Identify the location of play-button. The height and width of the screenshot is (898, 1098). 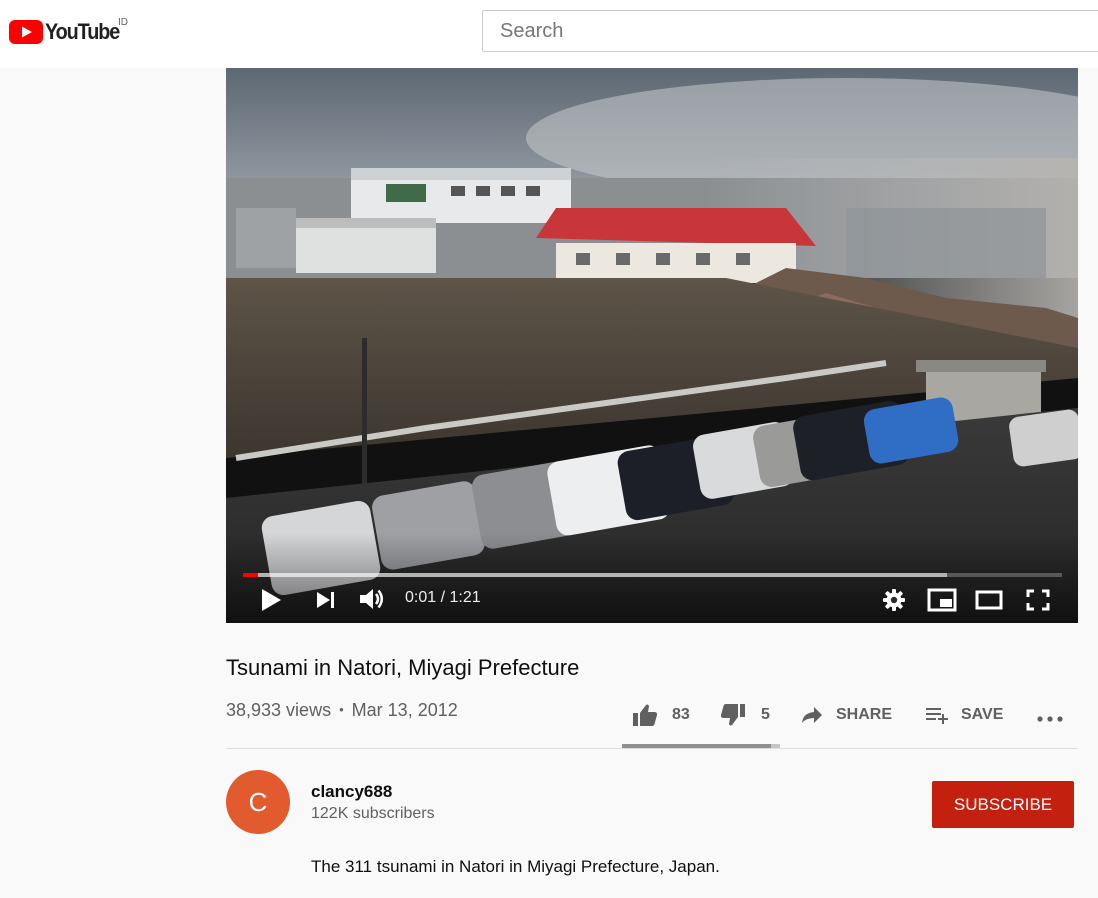
(271, 600).